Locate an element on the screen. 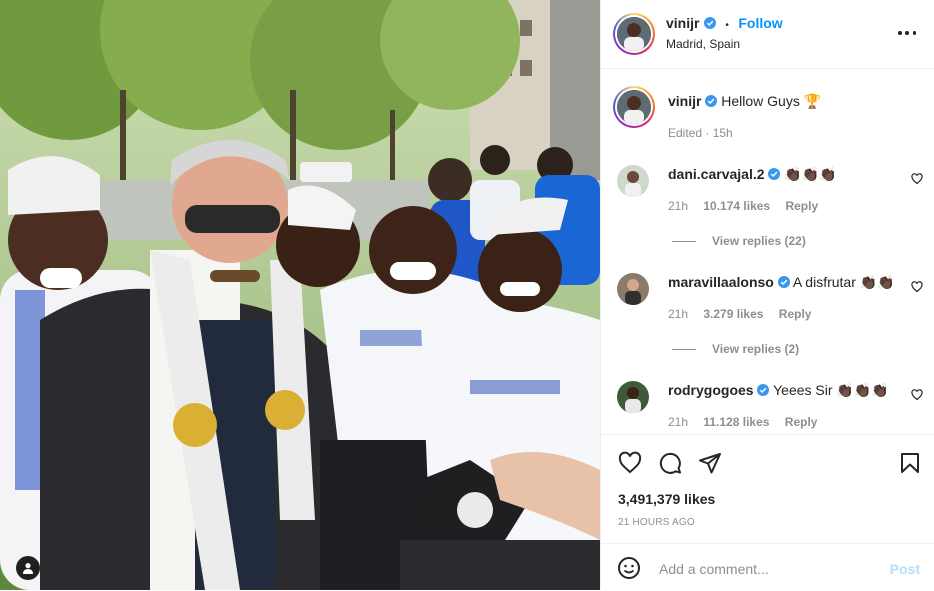 The width and height of the screenshot is (934, 591). commenter-username: rodrygogoes is located at coordinates (711, 390).